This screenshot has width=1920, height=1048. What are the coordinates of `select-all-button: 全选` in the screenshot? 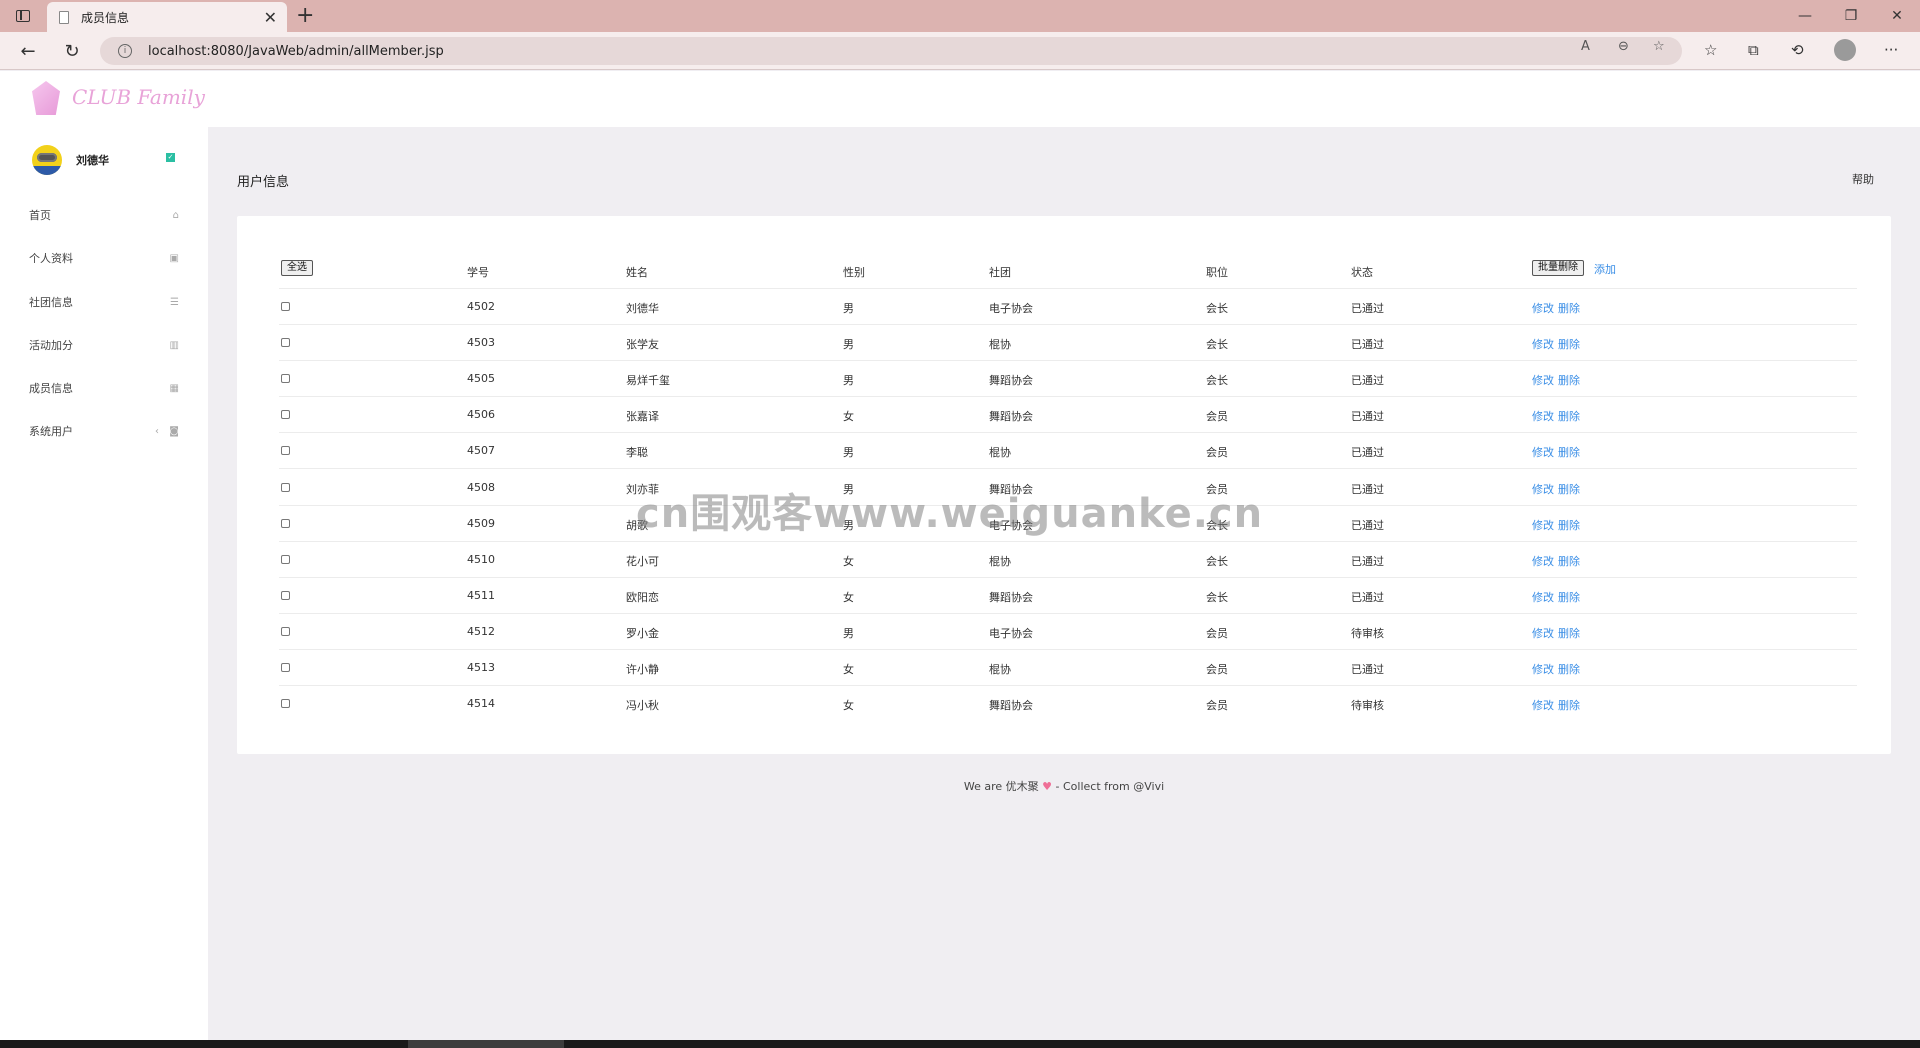 It's located at (297, 268).